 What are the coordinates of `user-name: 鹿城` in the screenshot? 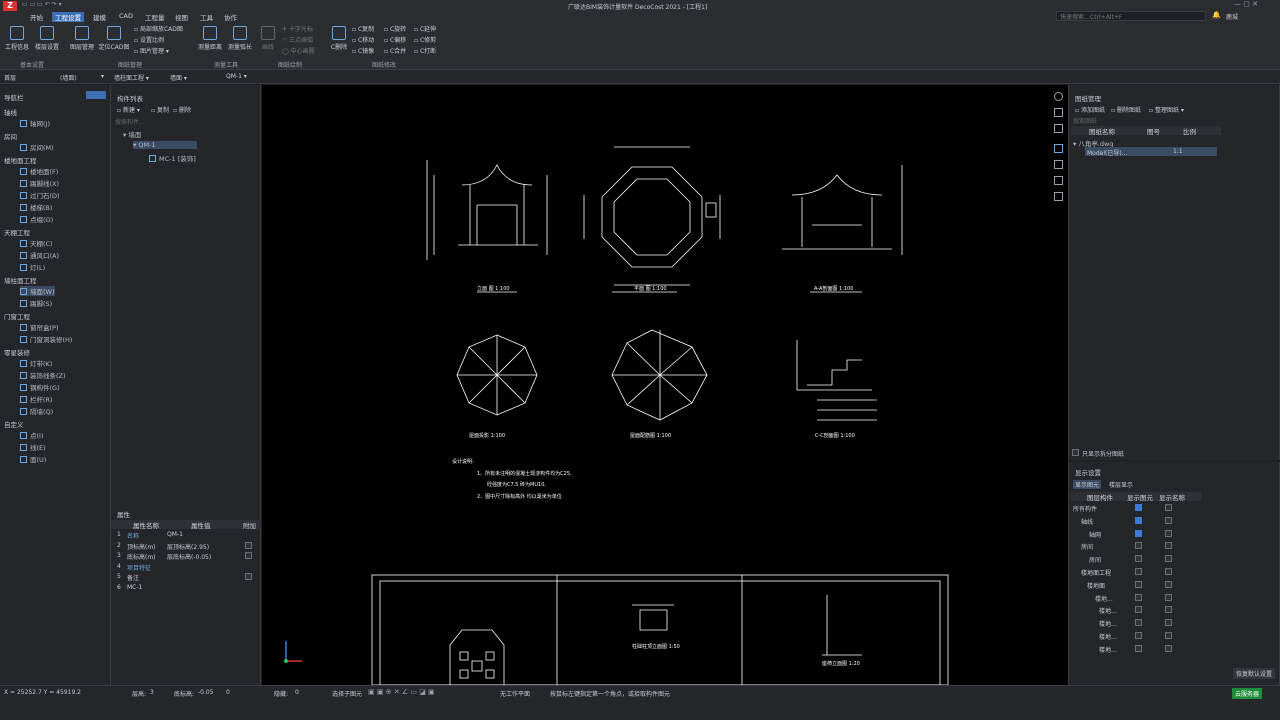 It's located at (1232, 16).